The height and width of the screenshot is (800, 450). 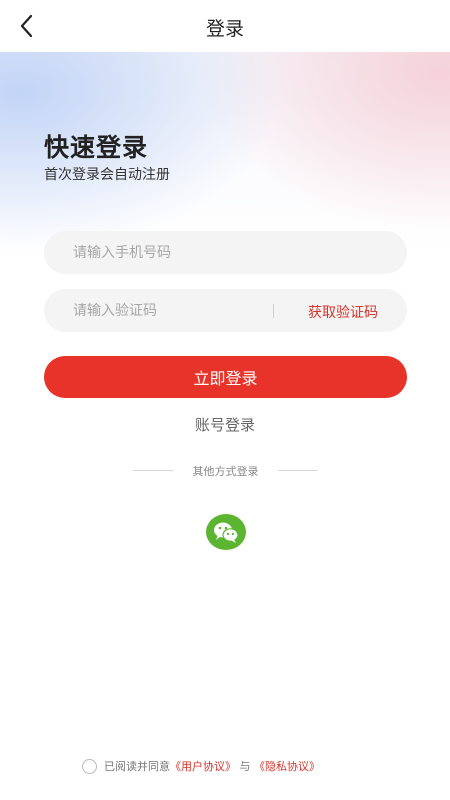 What do you see at coordinates (287, 766) in the screenshot?
I see `privacy-policy-link: 《隐私协议》` at bounding box center [287, 766].